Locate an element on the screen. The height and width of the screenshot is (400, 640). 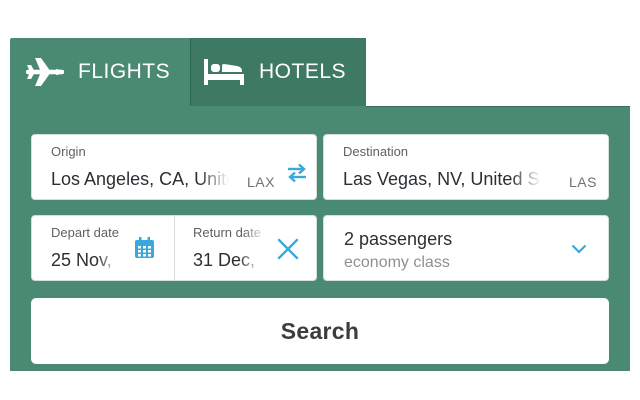
airplane-icon is located at coordinates (45, 72).